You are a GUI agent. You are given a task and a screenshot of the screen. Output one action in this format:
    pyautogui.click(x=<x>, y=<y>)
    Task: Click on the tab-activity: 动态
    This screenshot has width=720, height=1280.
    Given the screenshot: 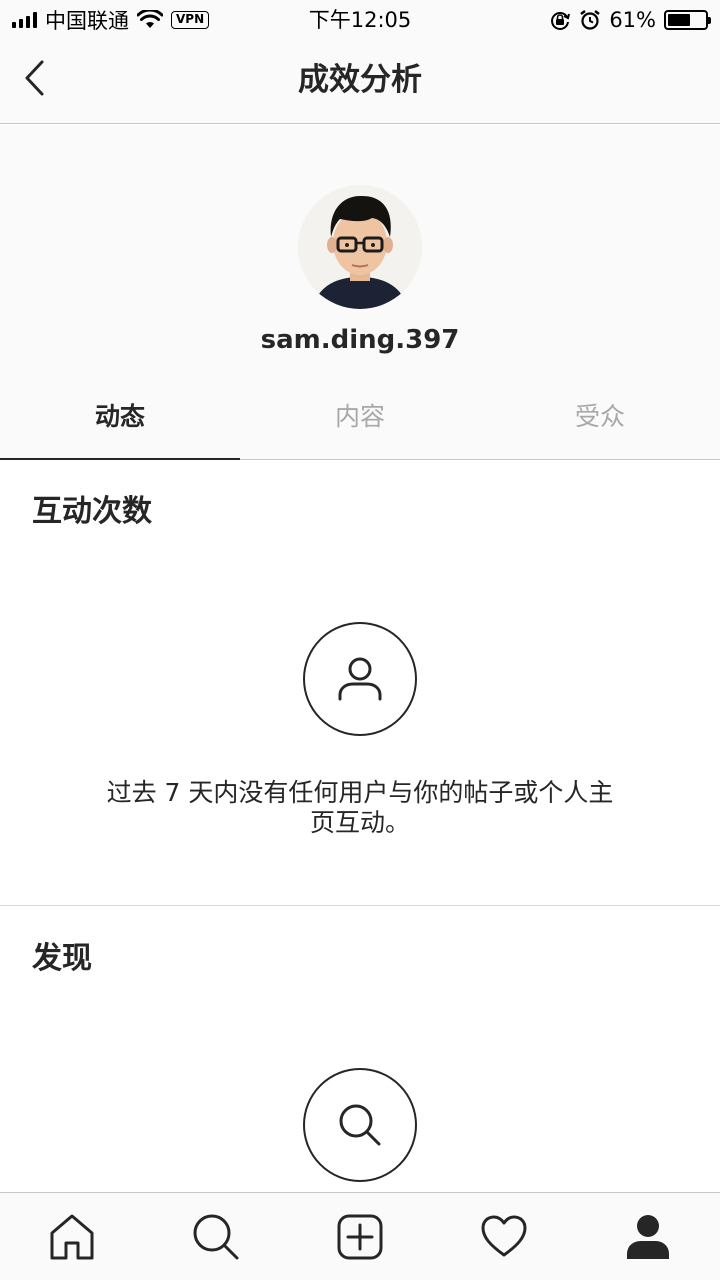 What is the action you would take?
    pyautogui.click(x=120, y=417)
    